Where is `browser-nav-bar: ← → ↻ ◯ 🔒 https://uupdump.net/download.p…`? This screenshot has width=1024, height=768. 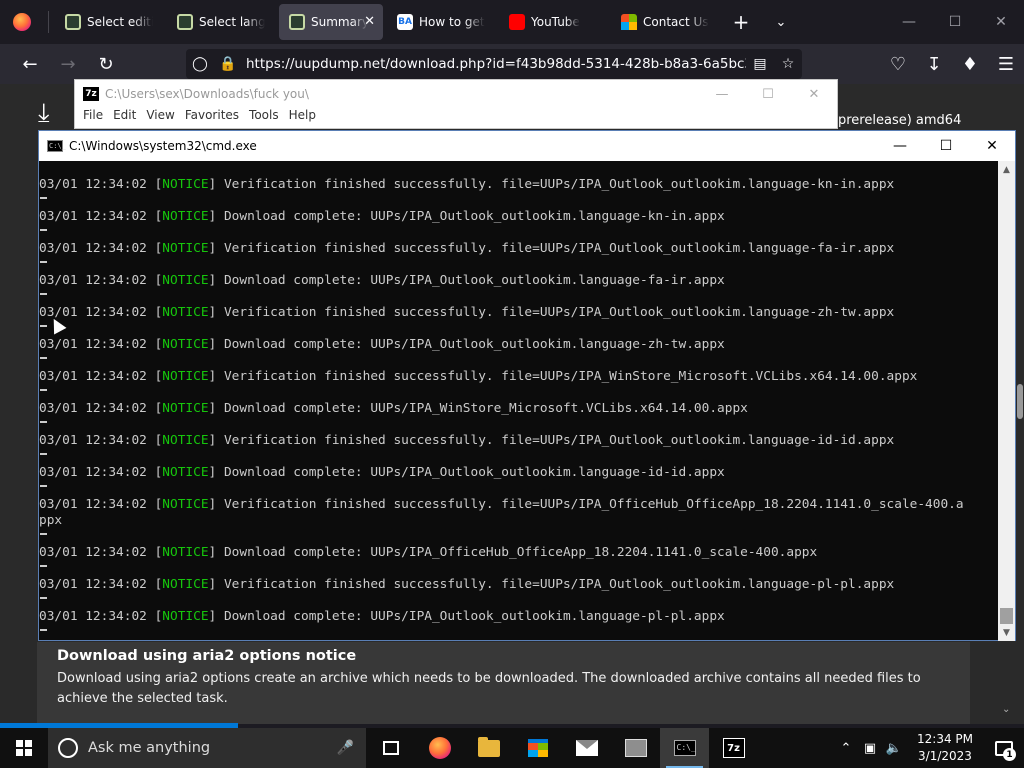 browser-nav-bar: ← → ↻ ◯ 🔒 https://uupdump.net/download.p… is located at coordinates (512, 64).